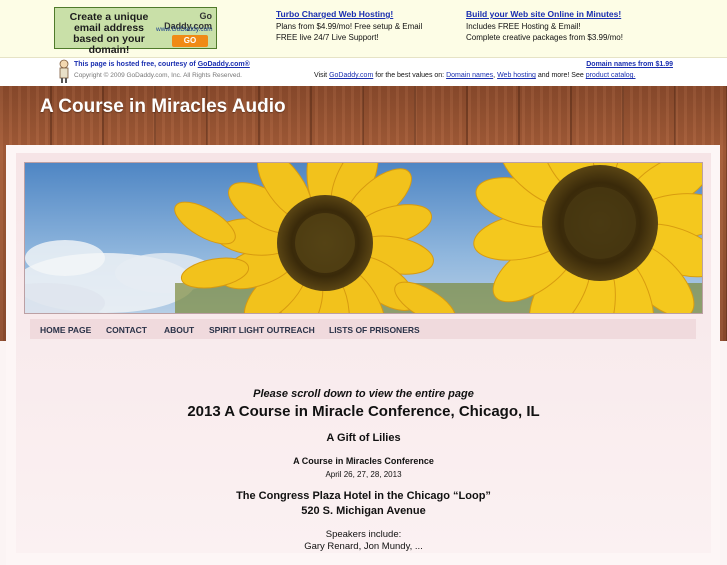 This screenshot has height=565, width=727. I want to click on web-hosting-link: Web hosting, so click(516, 75).